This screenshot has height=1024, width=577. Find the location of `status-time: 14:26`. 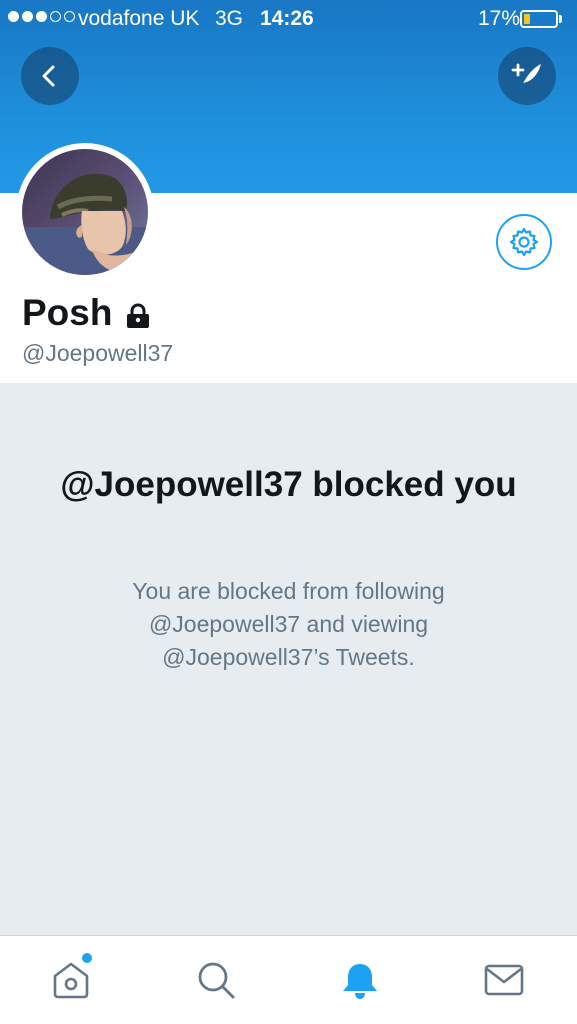

status-time: 14:26 is located at coordinates (287, 18).